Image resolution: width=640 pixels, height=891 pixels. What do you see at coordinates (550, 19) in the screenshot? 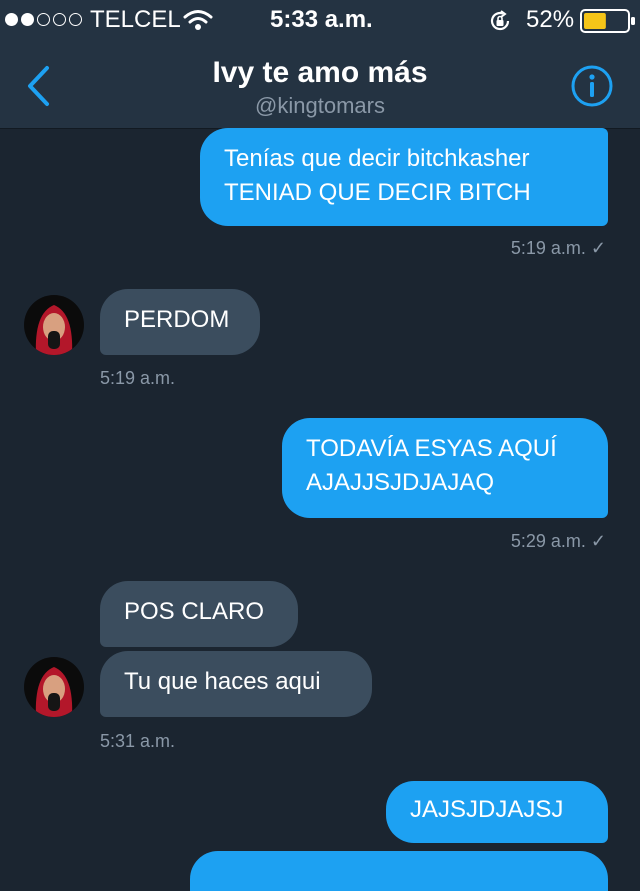
I see `battery-percent: 52%` at bounding box center [550, 19].